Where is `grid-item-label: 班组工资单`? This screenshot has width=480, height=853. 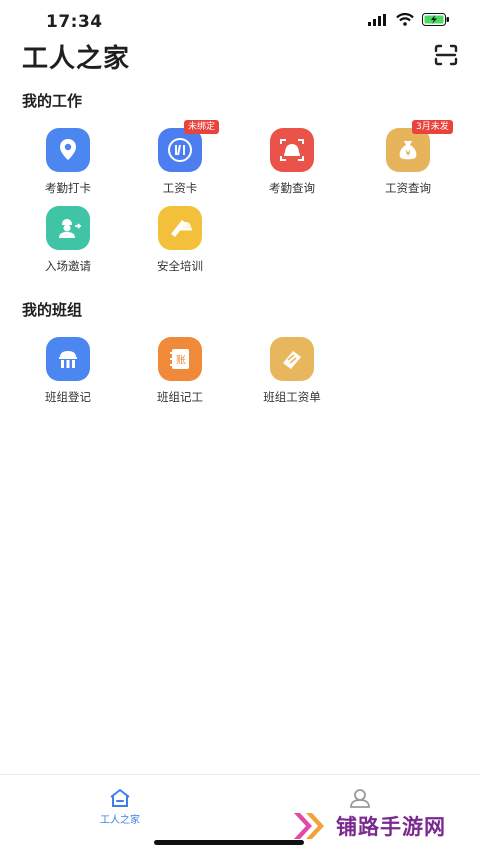 grid-item-label: 班组工资单 is located at coordinates (292, 397).